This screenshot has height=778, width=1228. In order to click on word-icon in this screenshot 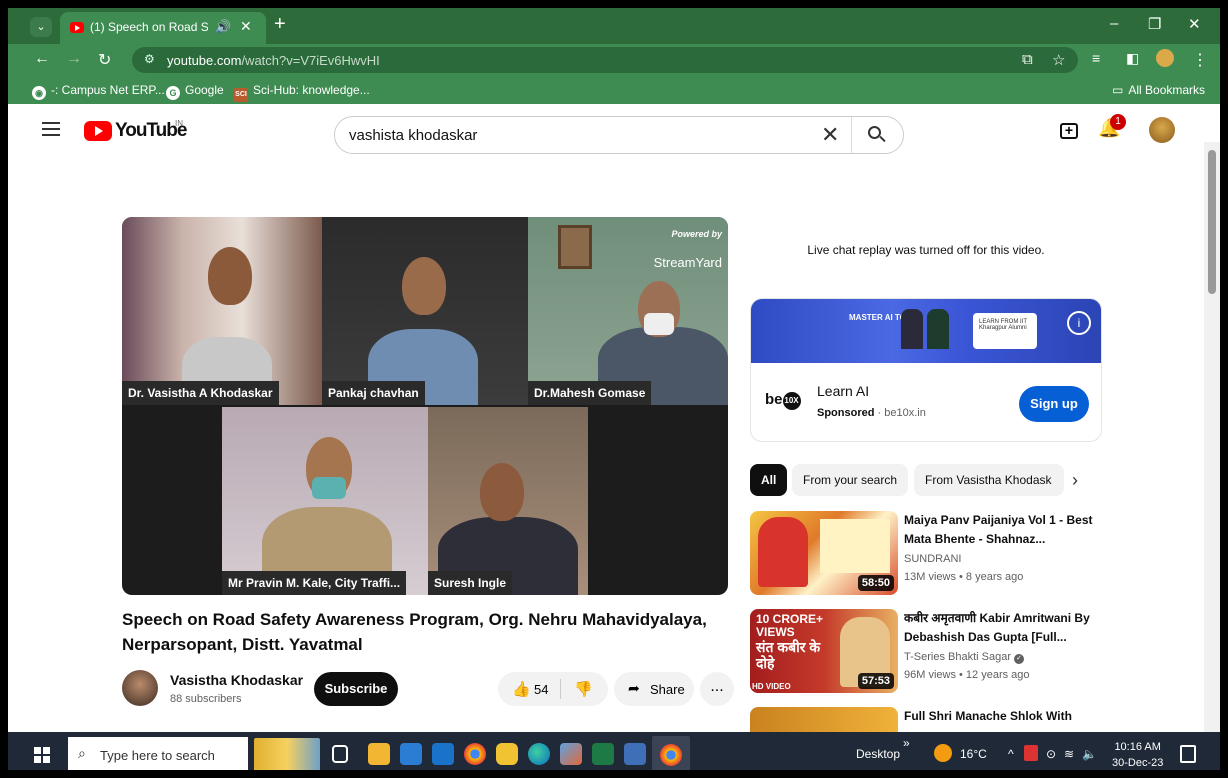, I will do `click(635, 754)`.